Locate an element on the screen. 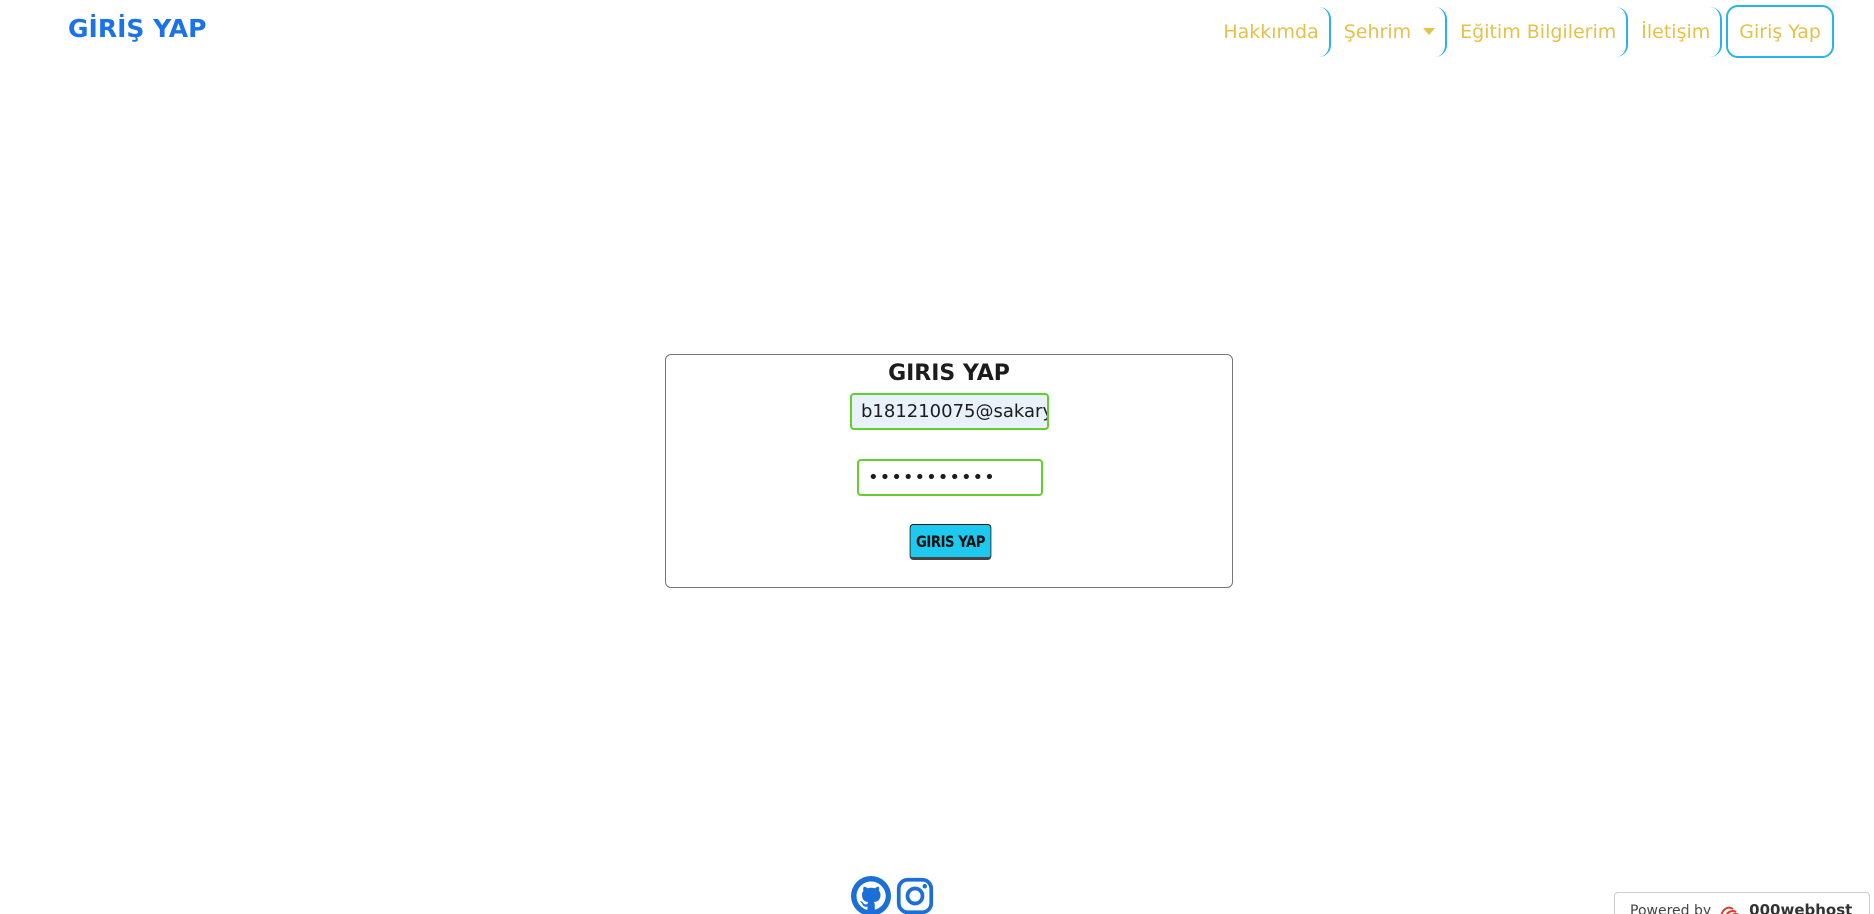  webhost-logo-icon is located at coordinates (1730, 910).